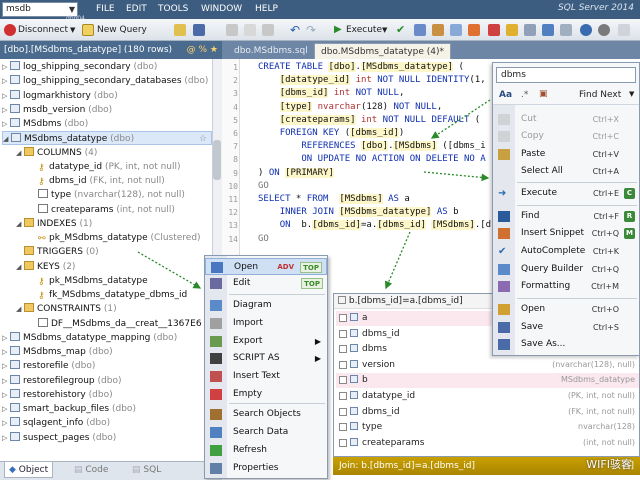 This screenshot has height=480, width=640. I want to click on autocomplete-row: createparams (int, not null), so click(487, 443).